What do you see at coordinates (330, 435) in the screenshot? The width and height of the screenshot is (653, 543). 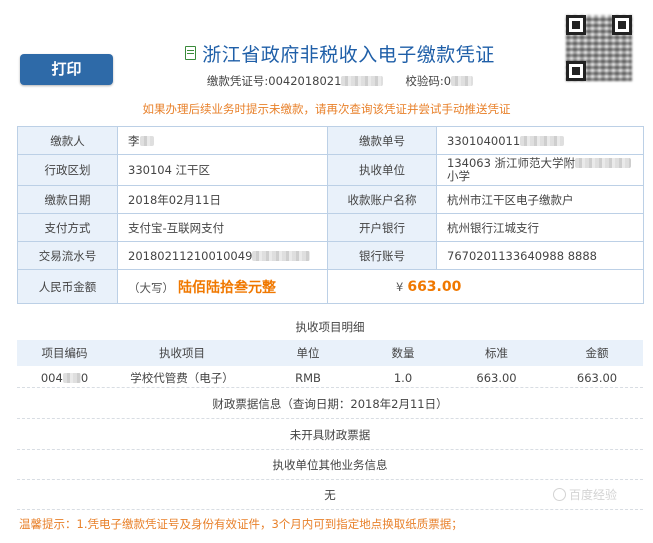 I see `bill-status: 未开具财政票据` at bounding box center [330, 435].